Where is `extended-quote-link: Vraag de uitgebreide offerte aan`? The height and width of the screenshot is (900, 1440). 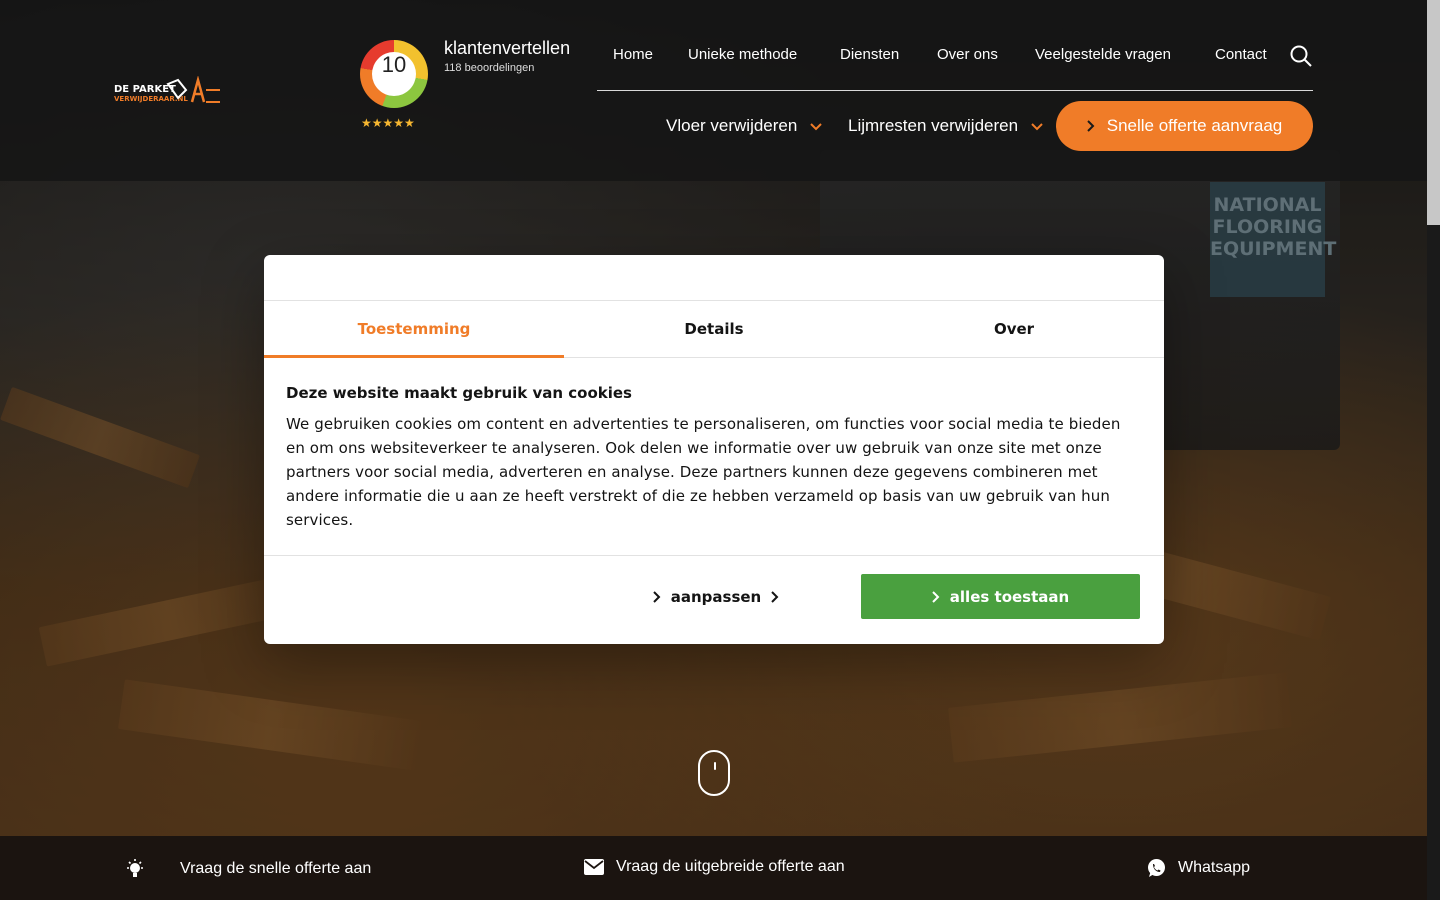 extended-quote-link: Vraag de uitgebreide offerte aan is located at coordinates (714, 867).